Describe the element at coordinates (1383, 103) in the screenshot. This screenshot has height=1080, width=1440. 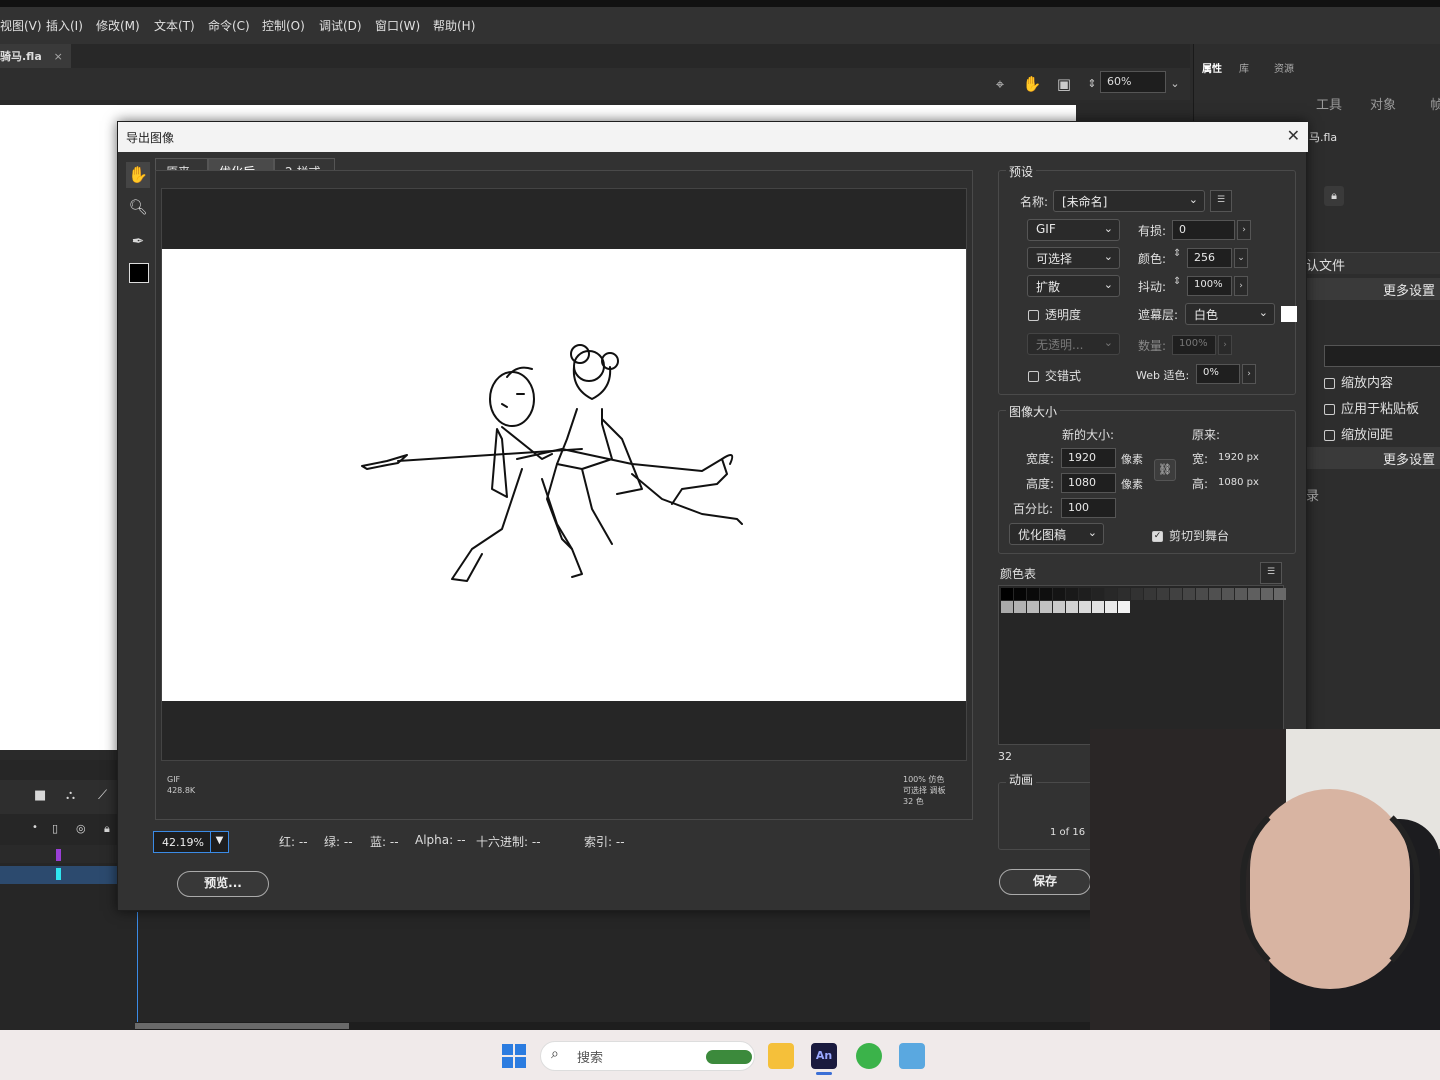
I see `subtab-object: 对象` at that location.